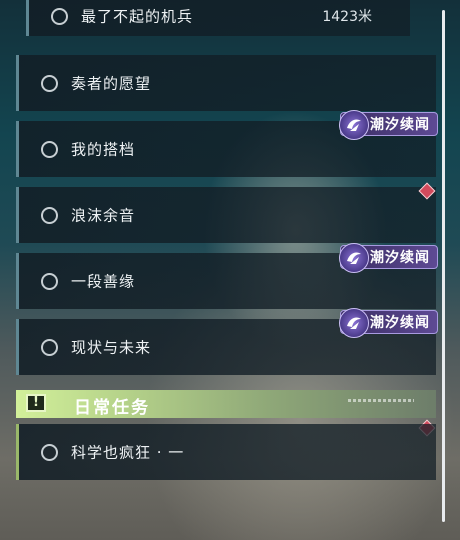 The height and width of the screenshot is (540, 460). Describe the element at coordinates (111, 83) in the screenshot. I see `quest-label: 奏者的愿望` at that location.